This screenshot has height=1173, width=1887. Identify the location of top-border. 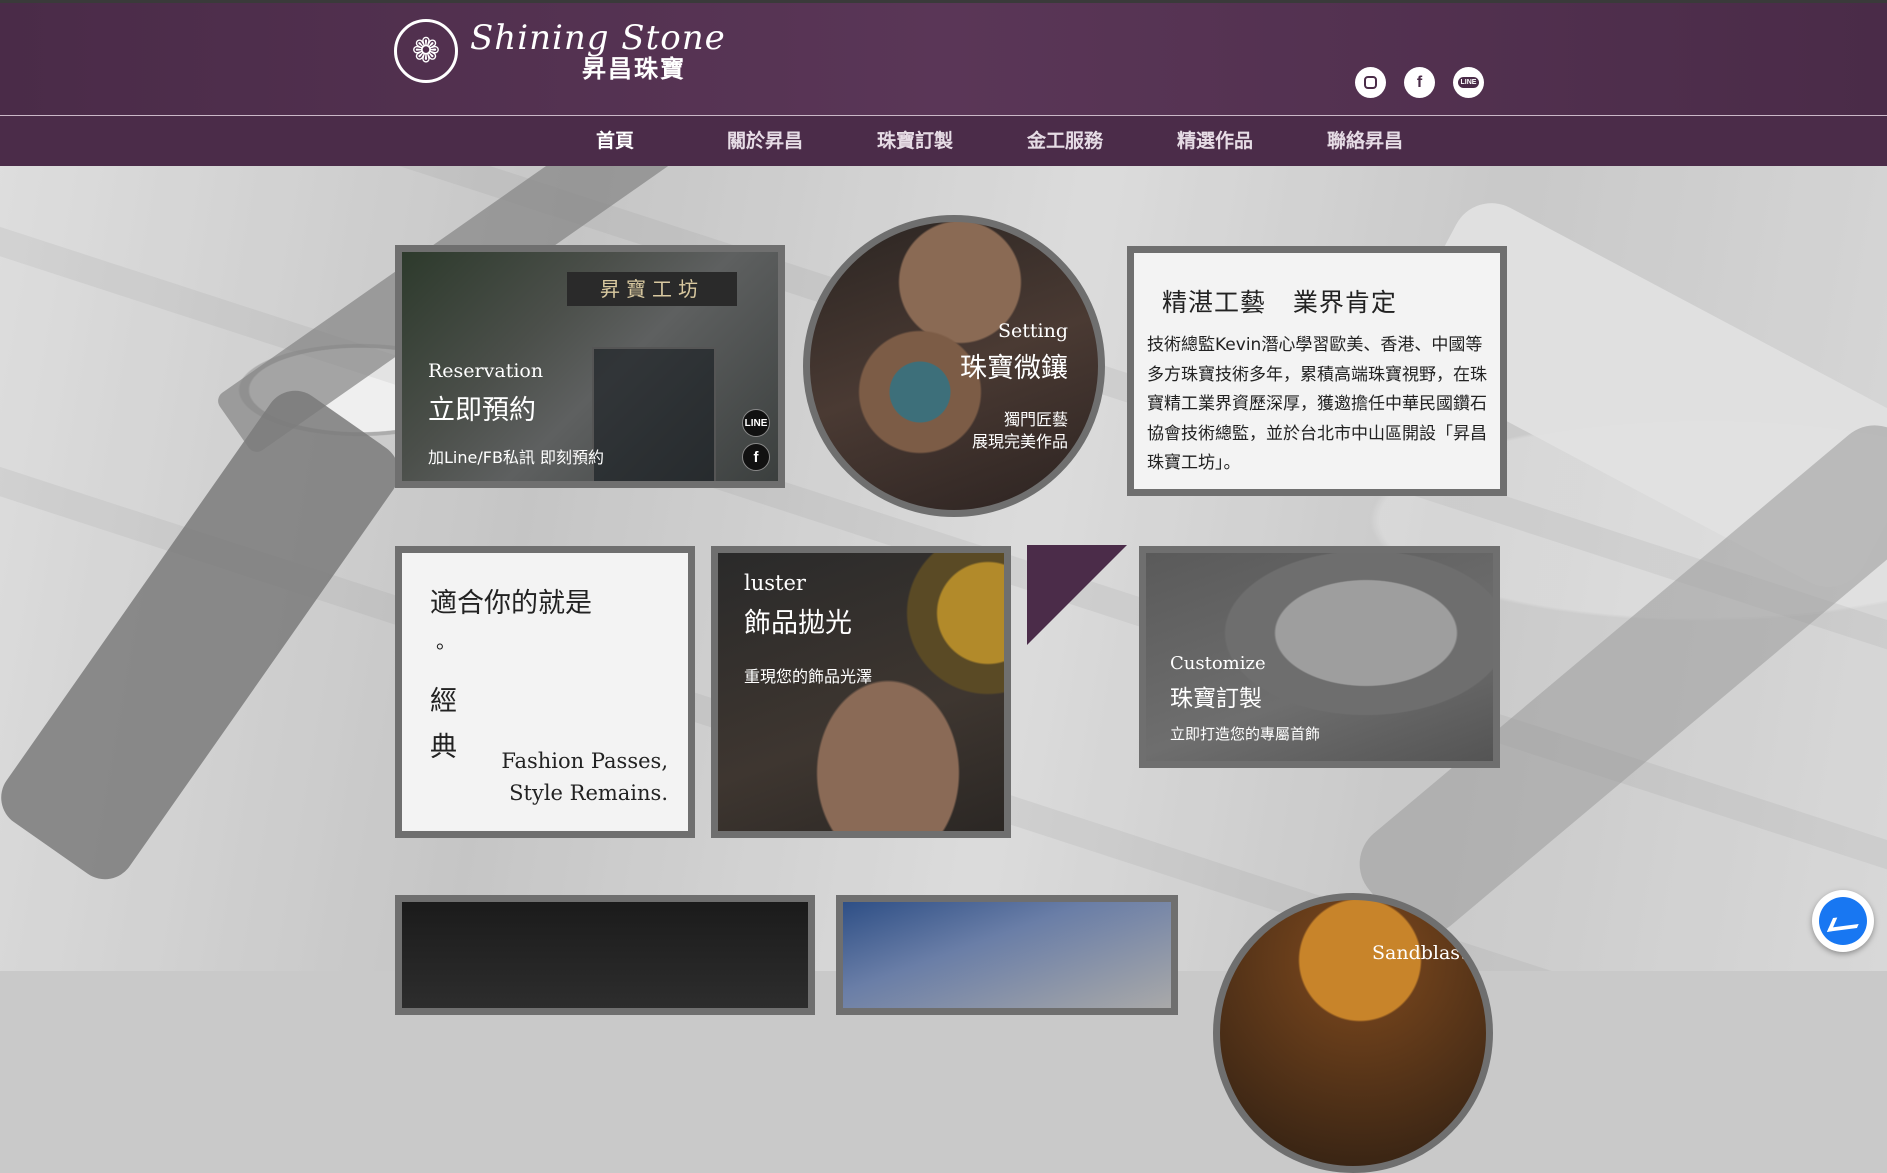
(943, 1).